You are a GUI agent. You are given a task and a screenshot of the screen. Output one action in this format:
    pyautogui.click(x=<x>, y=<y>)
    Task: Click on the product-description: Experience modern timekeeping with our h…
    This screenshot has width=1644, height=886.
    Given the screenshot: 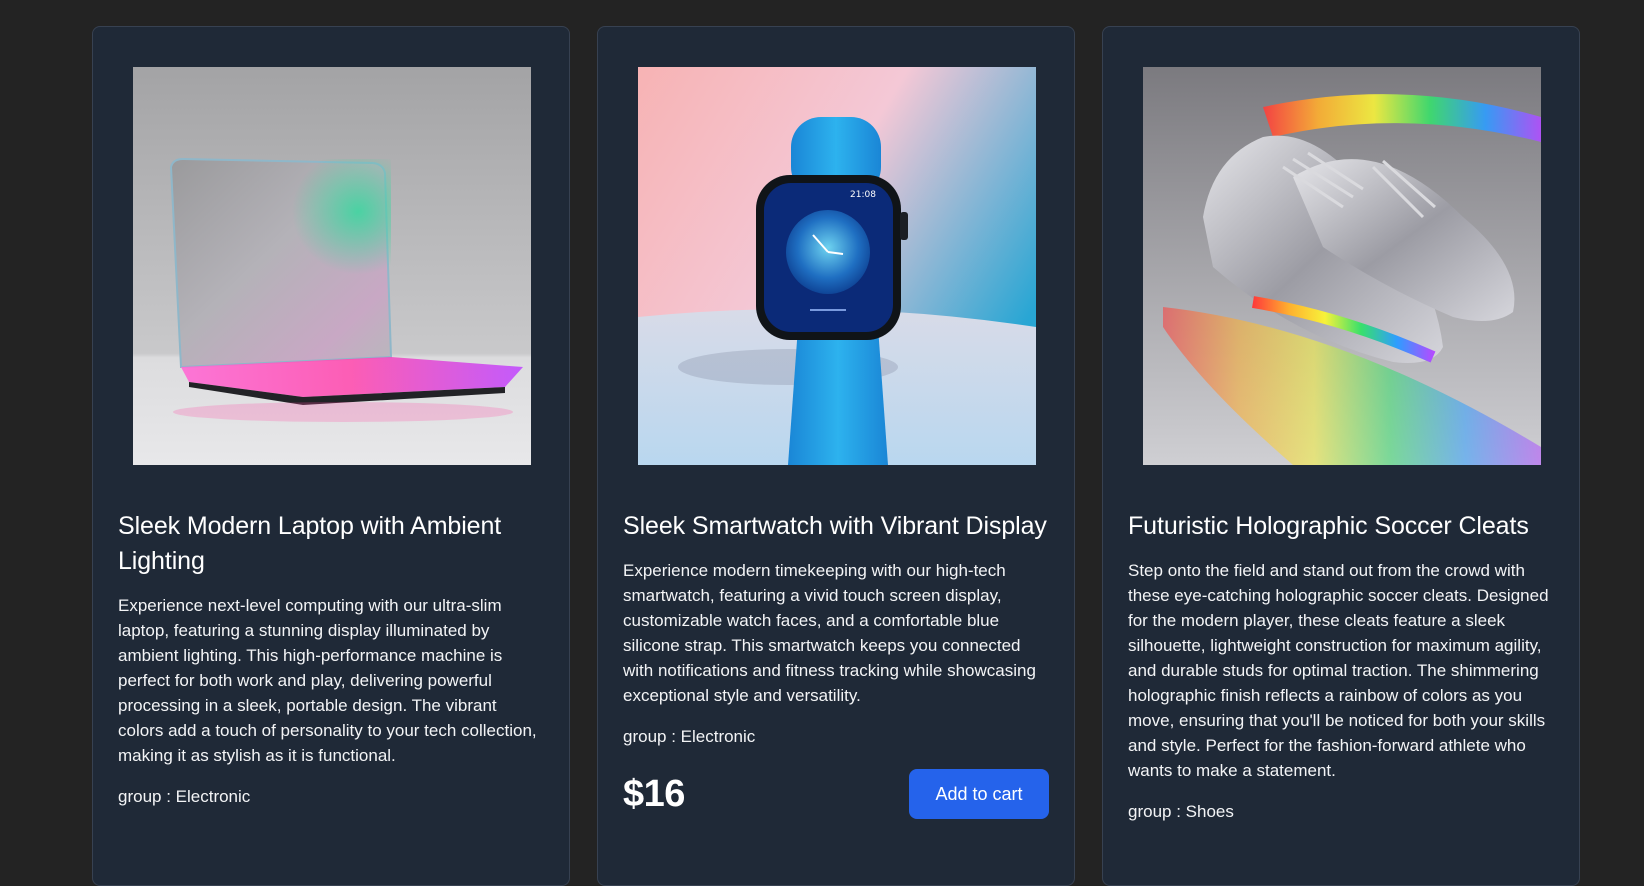 What is the action you would take?
    pyautogui.click(x=829, y=633)
    